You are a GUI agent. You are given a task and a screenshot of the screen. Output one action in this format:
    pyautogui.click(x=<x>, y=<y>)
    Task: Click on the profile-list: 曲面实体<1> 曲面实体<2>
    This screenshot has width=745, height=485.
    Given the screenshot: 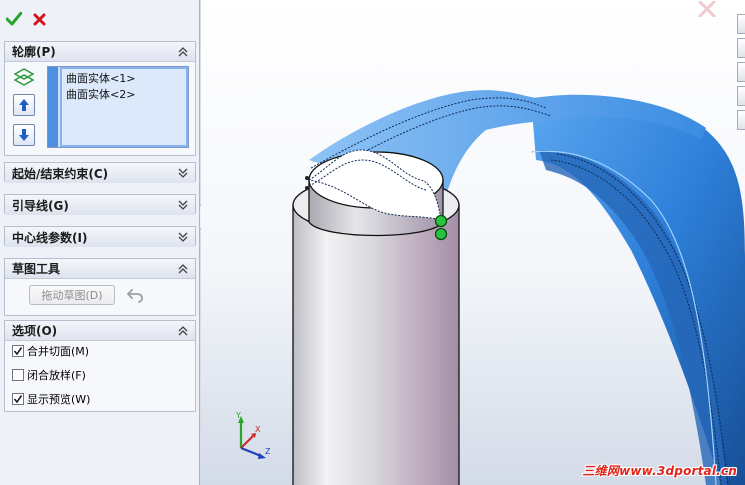 What is the action you would take?
    pyautogui.click(x=118, y=107)
    